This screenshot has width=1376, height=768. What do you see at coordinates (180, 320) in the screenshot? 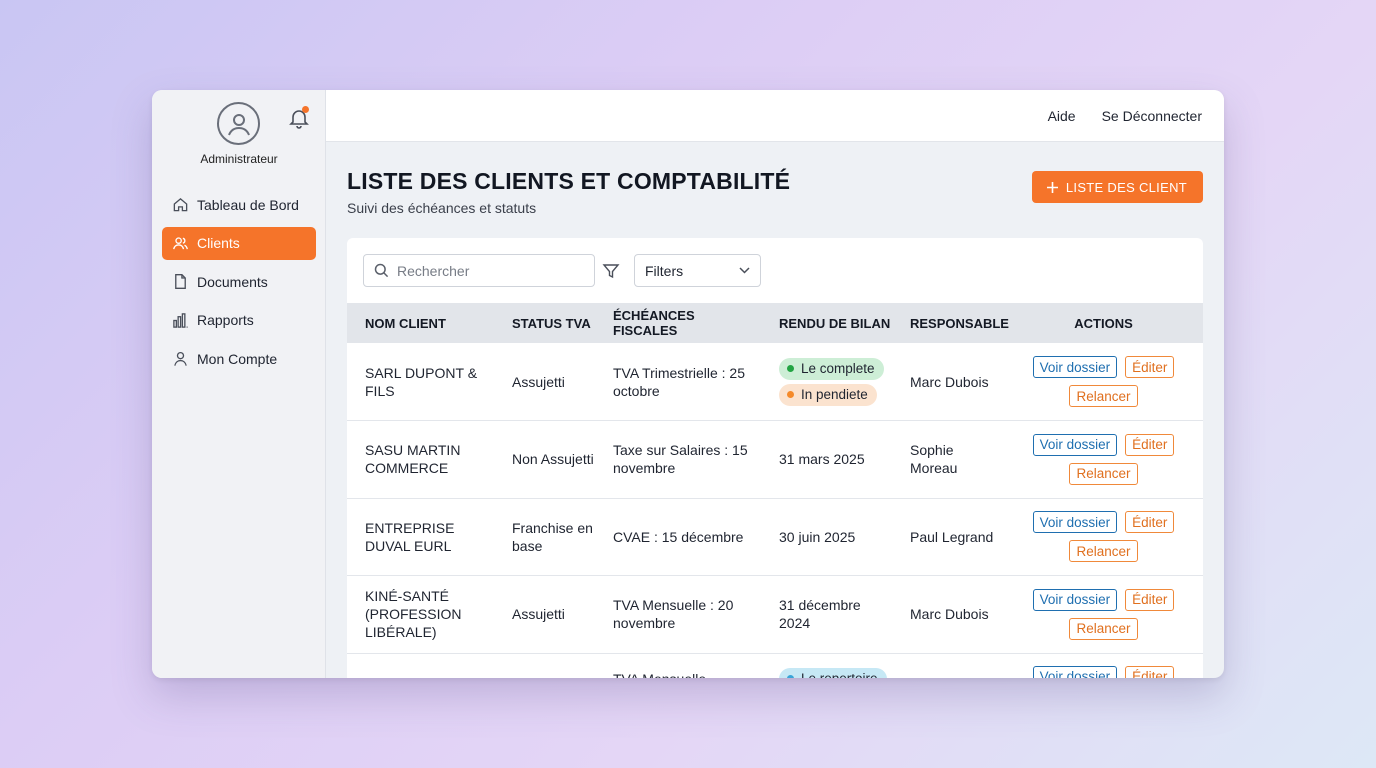
I see `bar-chart-icon` at bounding box center [180, 320].